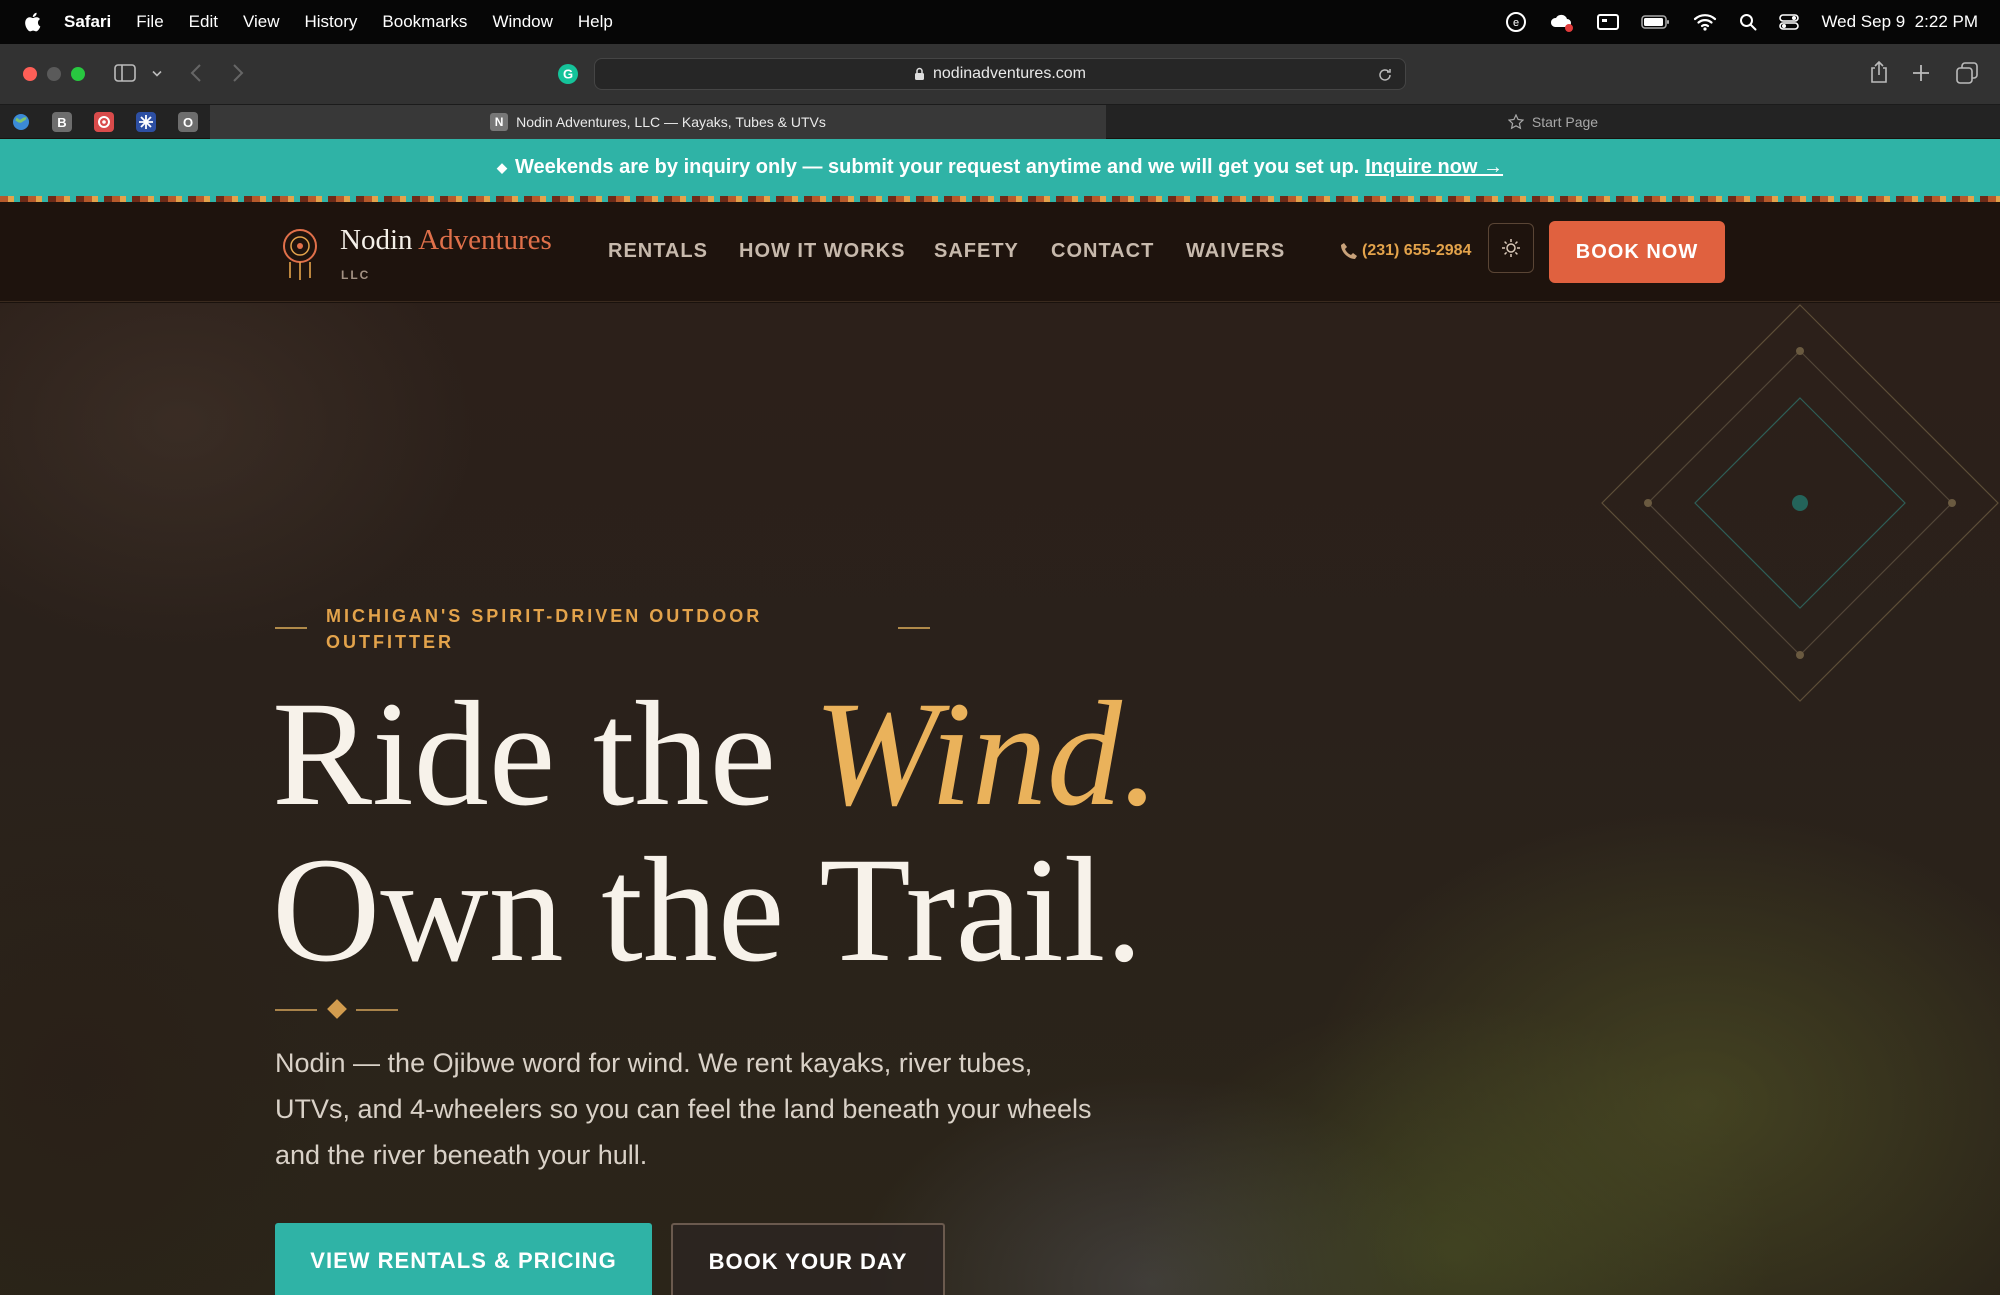 The width and height of the screenshot is (2000, 1295). I want to click on brand-suffix: LLC, so click(356, 275).